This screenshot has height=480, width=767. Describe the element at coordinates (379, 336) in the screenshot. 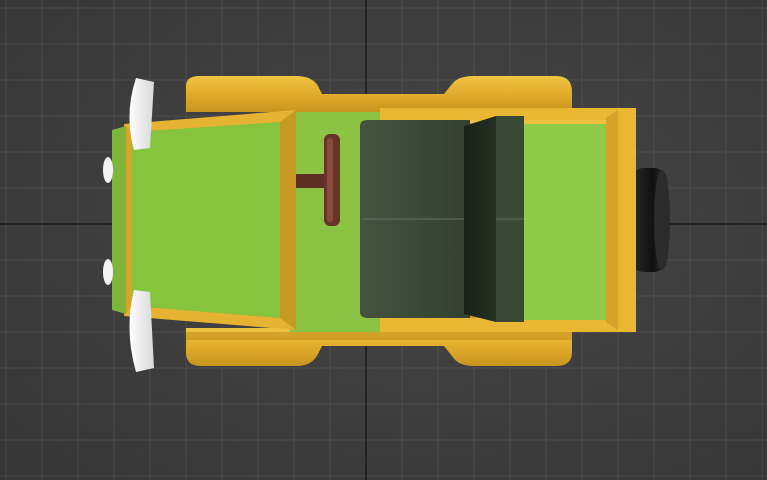

I see `fender-bottom-shadow` at that location.